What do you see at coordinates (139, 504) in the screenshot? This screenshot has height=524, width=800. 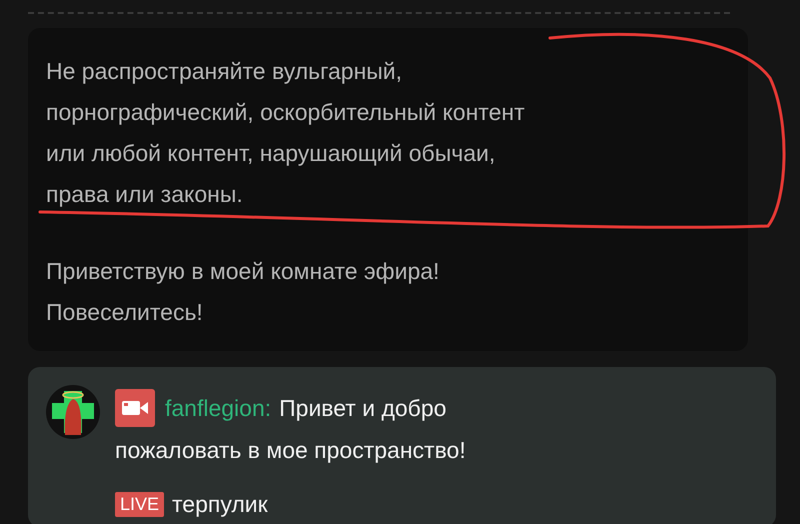 I see `live-badge: LIVE` at bounding box center [139, 504].